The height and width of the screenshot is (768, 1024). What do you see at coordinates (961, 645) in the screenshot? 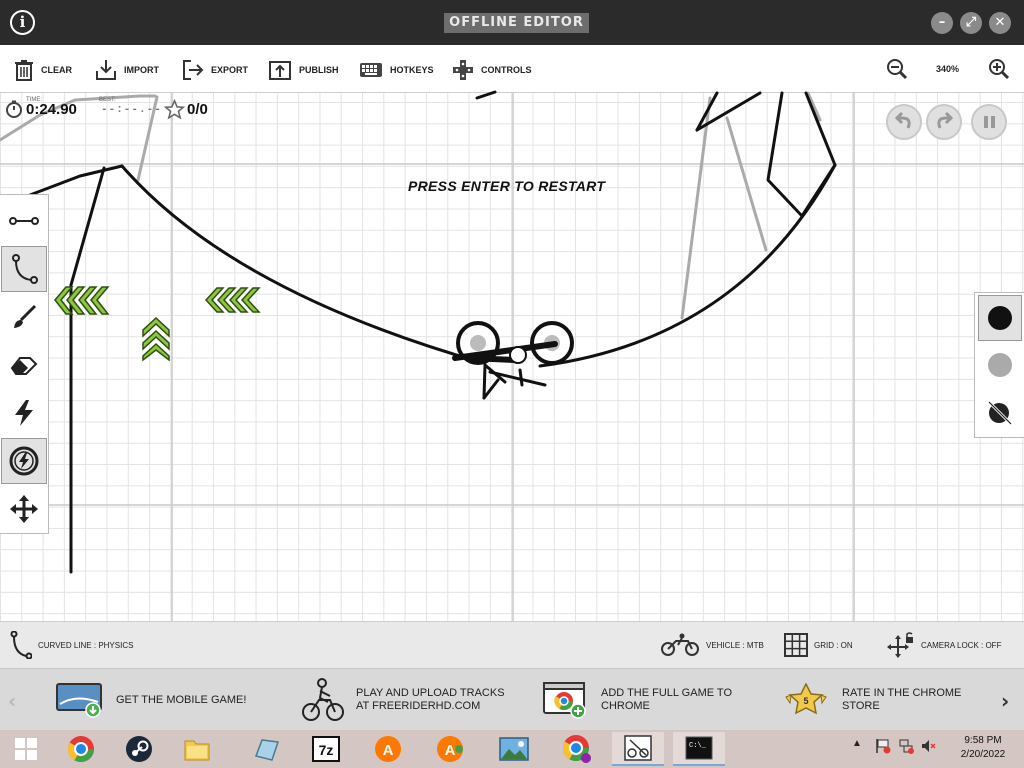
I see `camera-lock-label: CAMERA LOCK : OFF` at bounding box center [961, 645].